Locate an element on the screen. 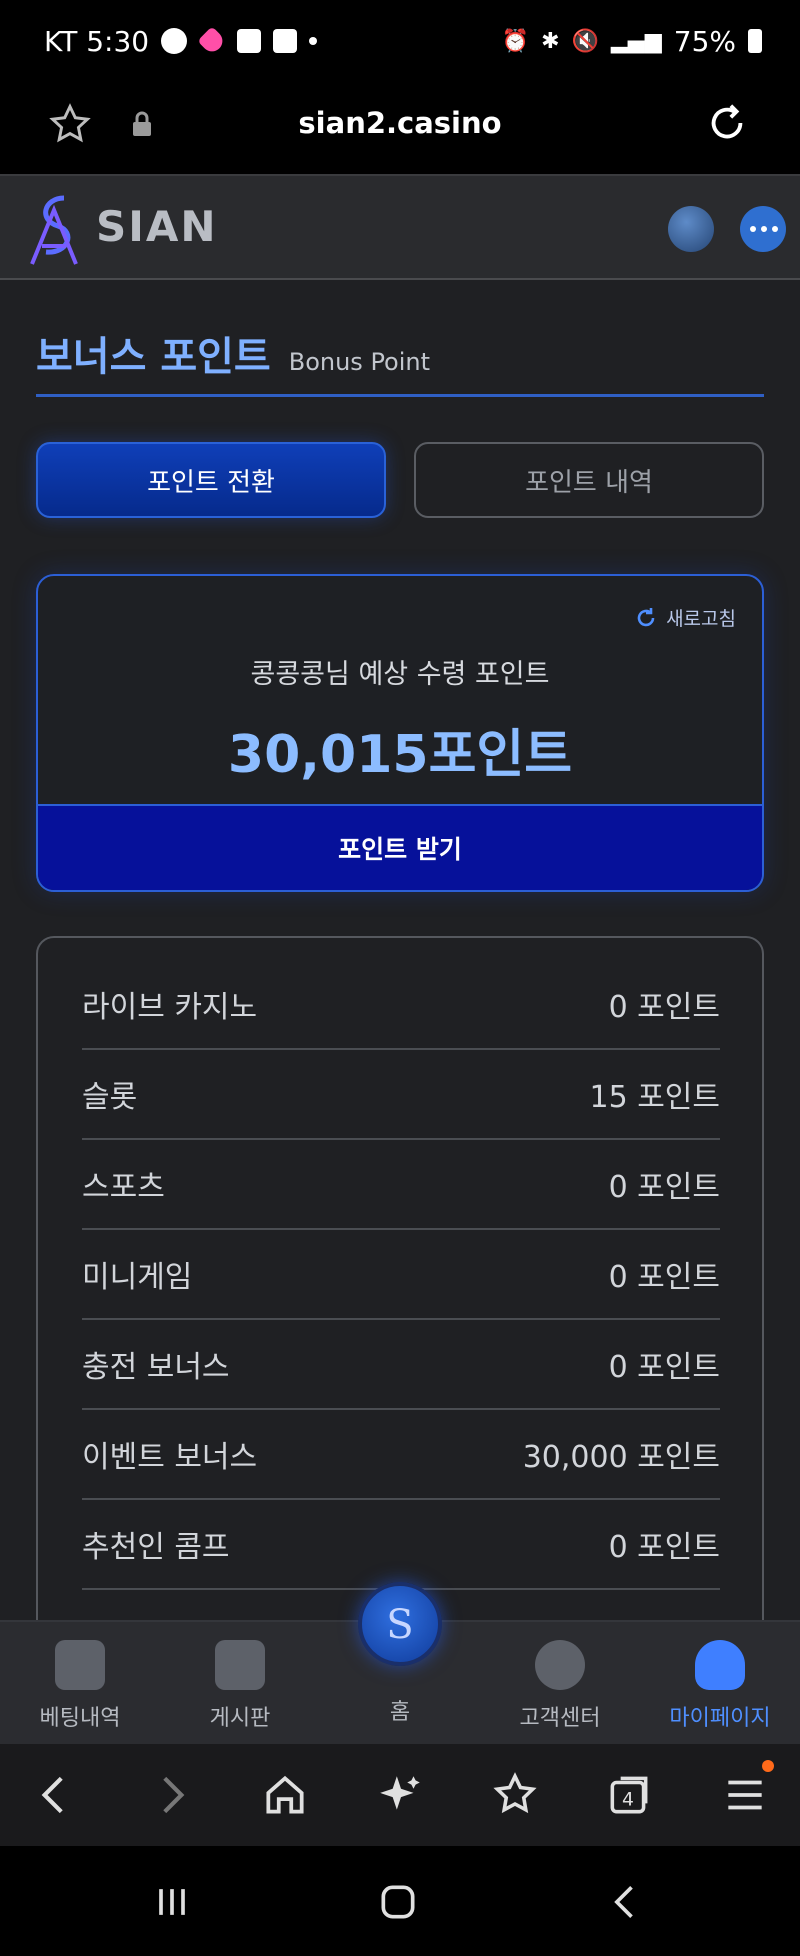 The image size is (800, 1956). list-item: 미니게임 0 포인트 is located at coordinates (401, 1275).